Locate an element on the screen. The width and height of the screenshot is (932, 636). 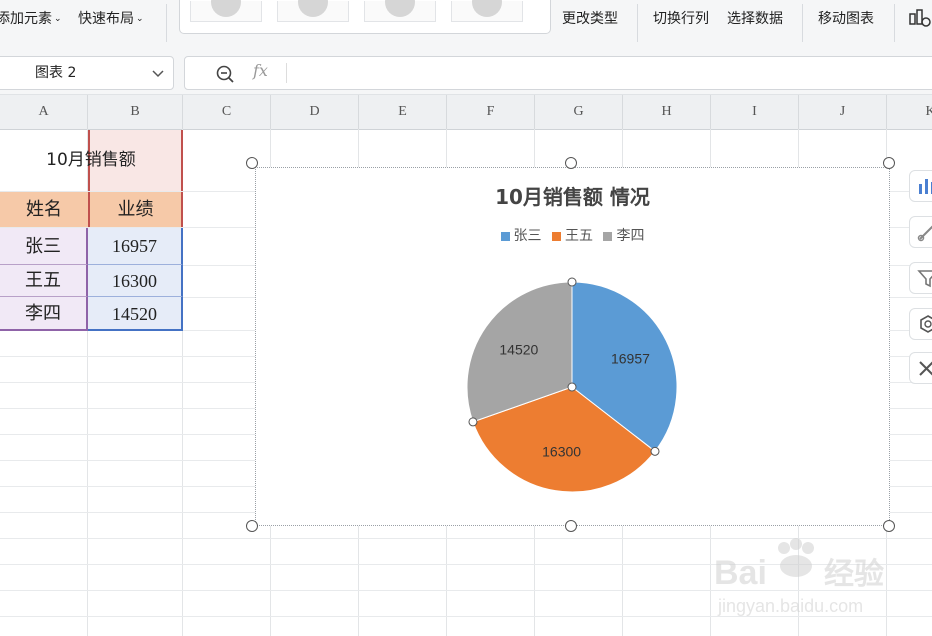
chart-tools-ribbon: 添加元素 ⌄ 快速布局 ⌄ 更改类型 切换行列 选择数据 移动图表 is located at coordinates (466, 25).